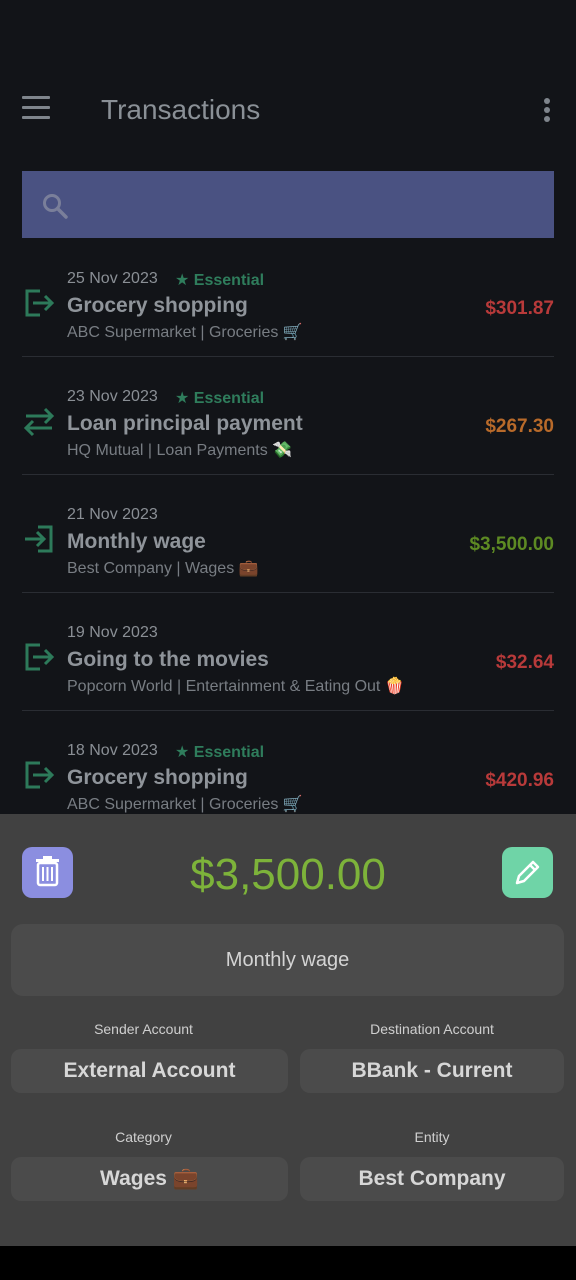  Describe the element at coordinates (112, 632) in the screenshot. I see `transaction-date: 19 Nov 2023` at that location.